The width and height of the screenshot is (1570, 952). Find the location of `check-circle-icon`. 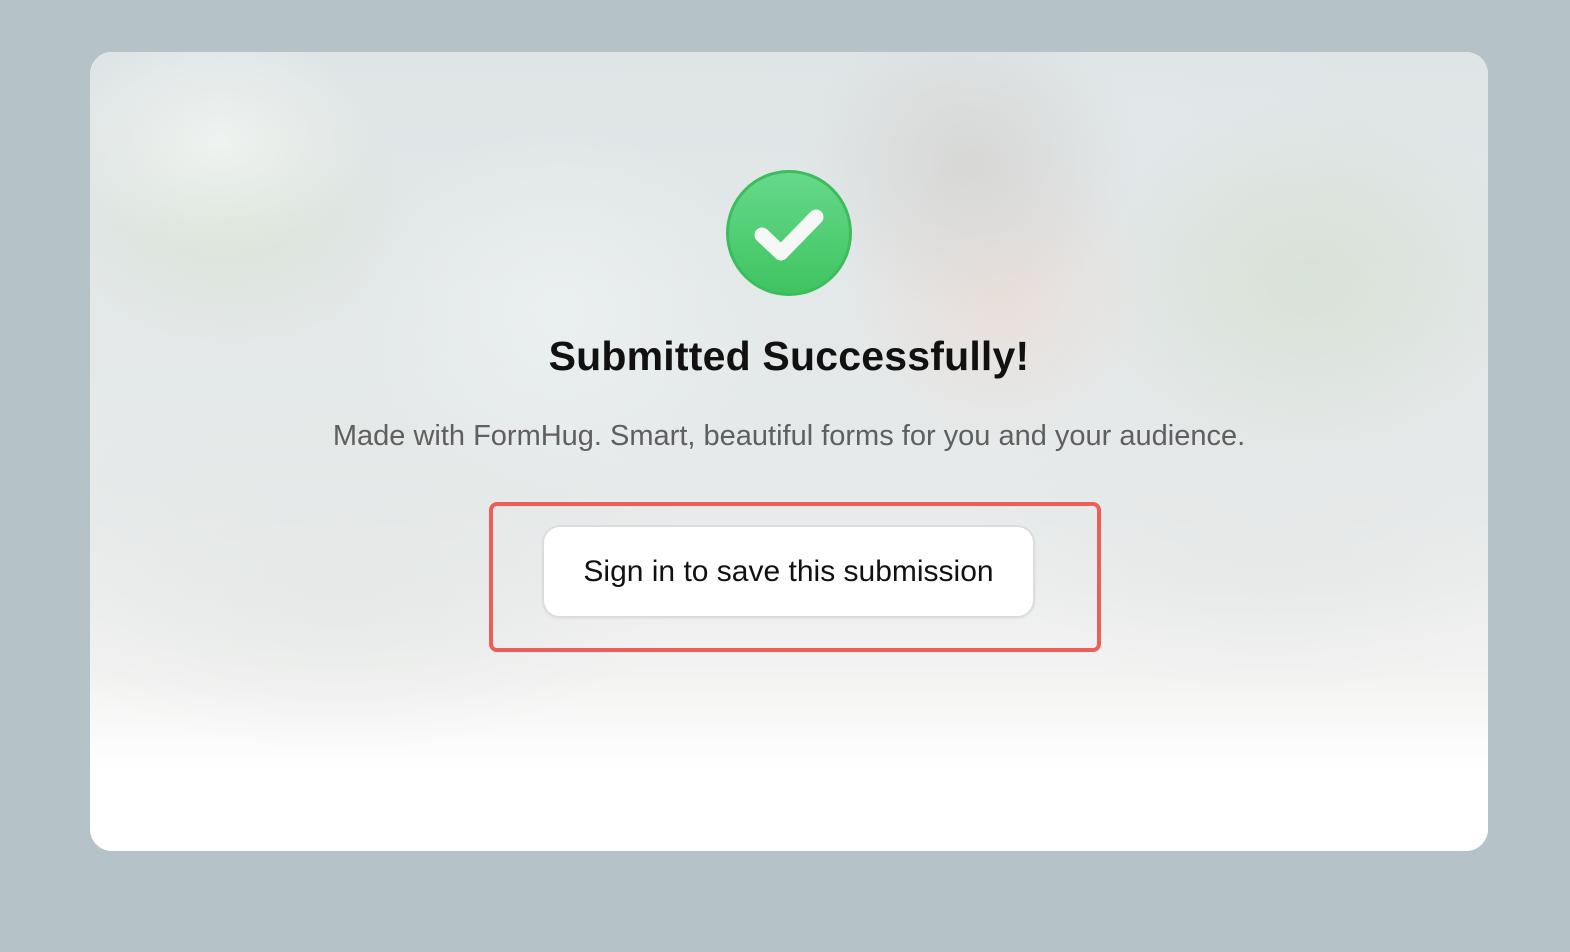

check-circle-icon is located at coordinates (789, 233).